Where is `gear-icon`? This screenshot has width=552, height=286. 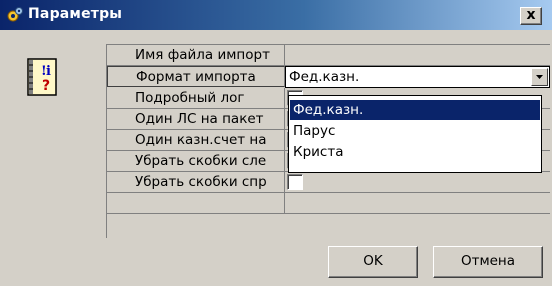
gear-icon is located at coordinates (15, 14).